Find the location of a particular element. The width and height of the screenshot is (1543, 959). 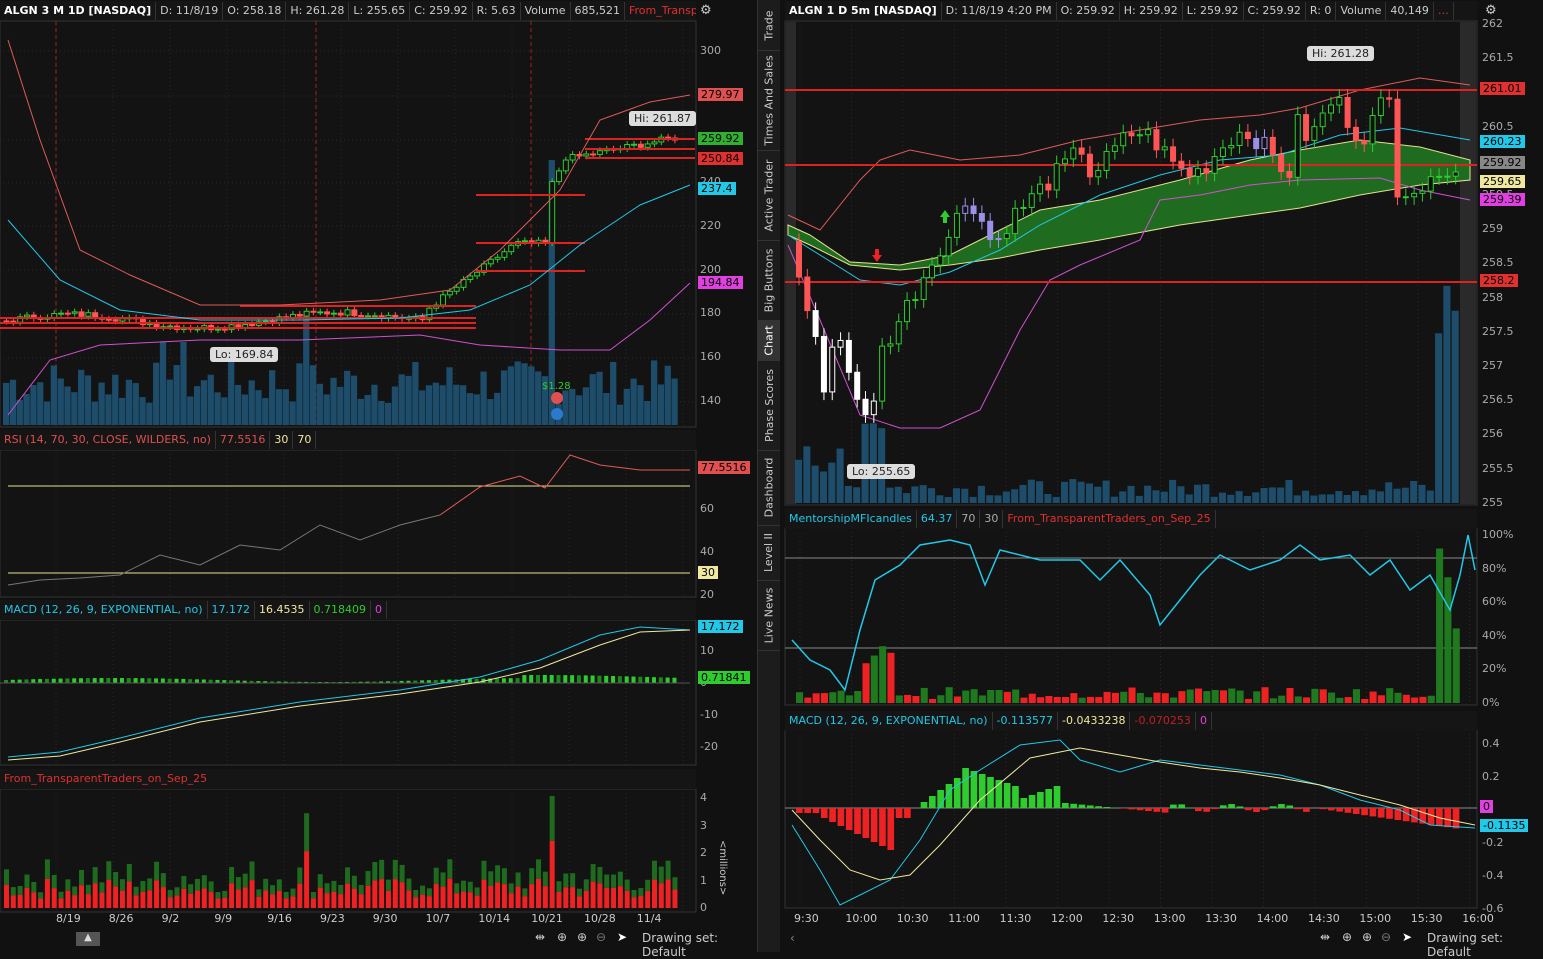

left-cursor-icon: ➤ is located at coordinates (622, 937).